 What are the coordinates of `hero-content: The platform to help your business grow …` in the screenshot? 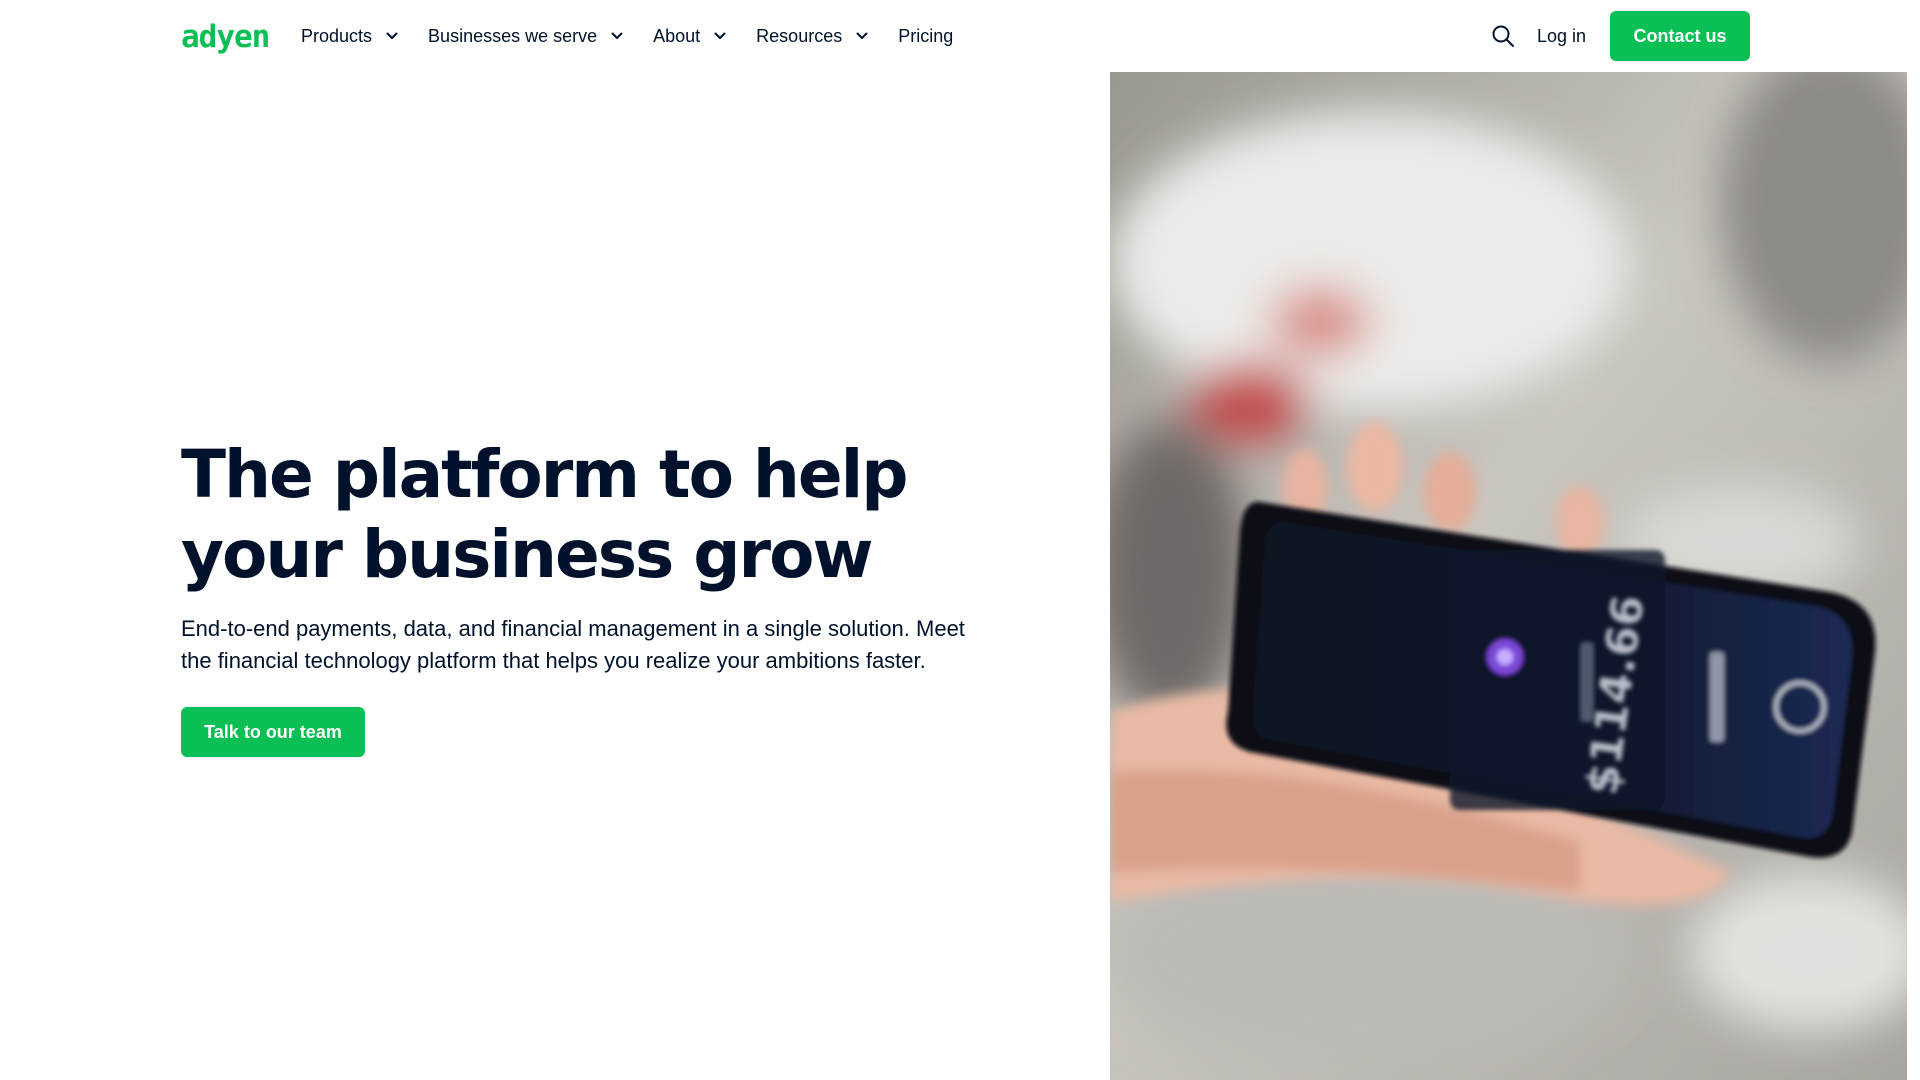 It's located at (601, 596).